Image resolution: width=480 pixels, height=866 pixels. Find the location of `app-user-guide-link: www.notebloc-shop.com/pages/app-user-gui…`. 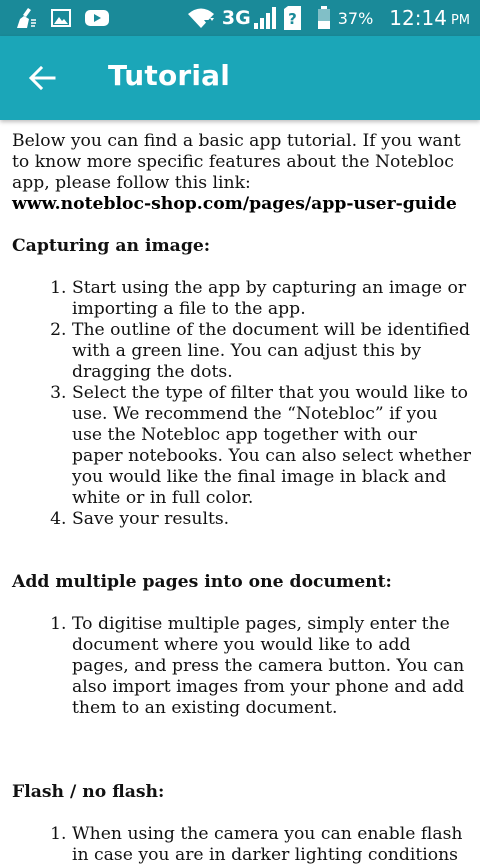

app-user-guide-link: www.notebloc-shop.com/pages/app-user-gui… is located at coordinates (242, 204).